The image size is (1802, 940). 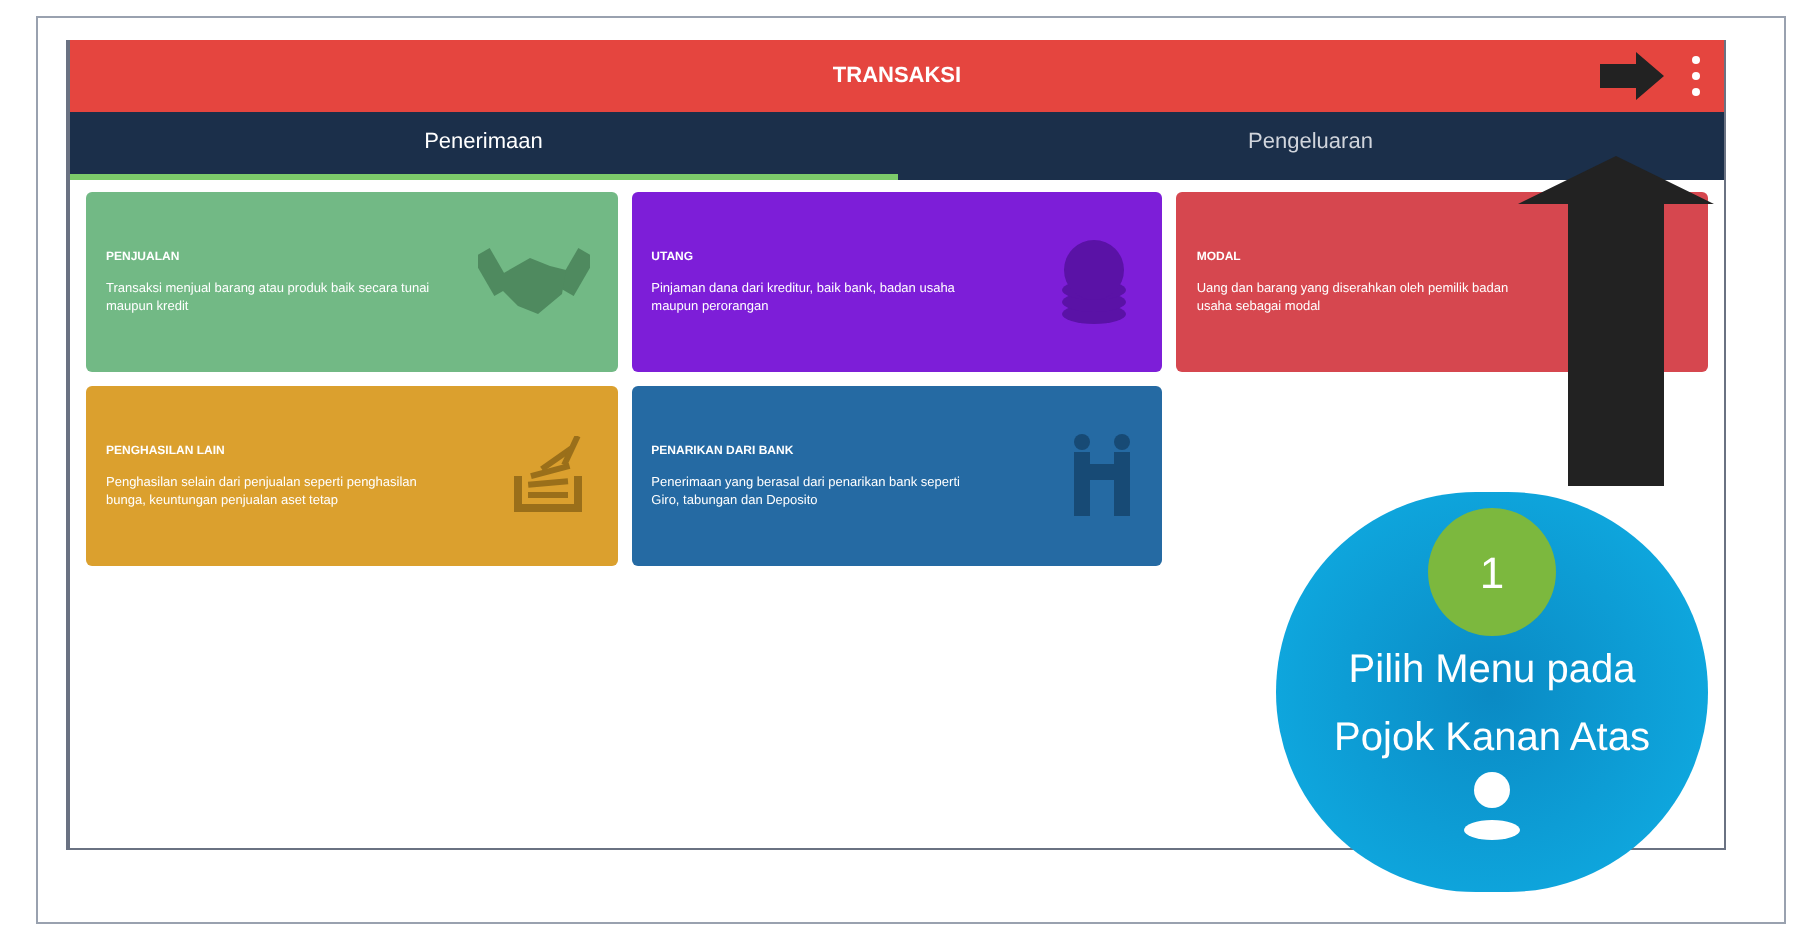 I want to click on tab: Pengeluaran, so click(x=1310, y=146).